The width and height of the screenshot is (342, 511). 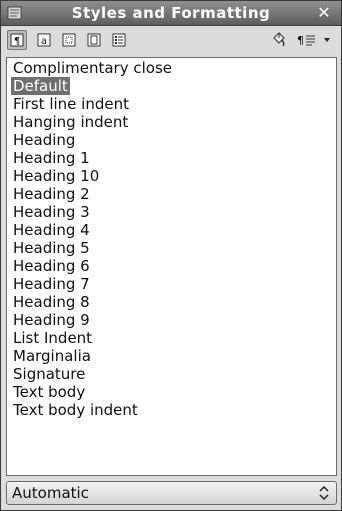 What do you see at coordinates (51, 320) in the screenshot?
I see `style-list-item: Heading 9` at bounding box center [51, 320].